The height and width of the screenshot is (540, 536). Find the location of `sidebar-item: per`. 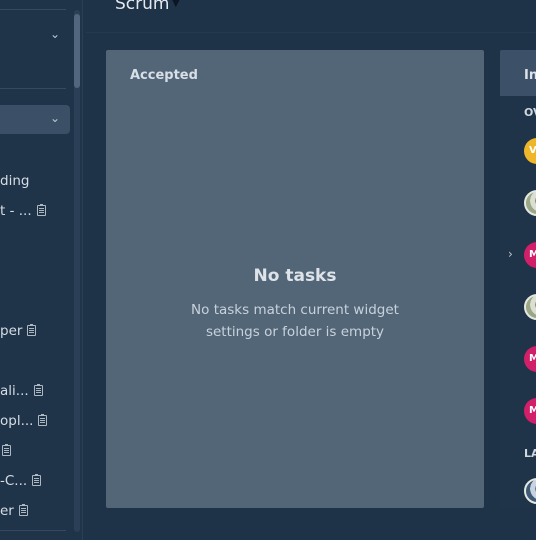

sidebar-item: per is located at coordinates (18, 331).